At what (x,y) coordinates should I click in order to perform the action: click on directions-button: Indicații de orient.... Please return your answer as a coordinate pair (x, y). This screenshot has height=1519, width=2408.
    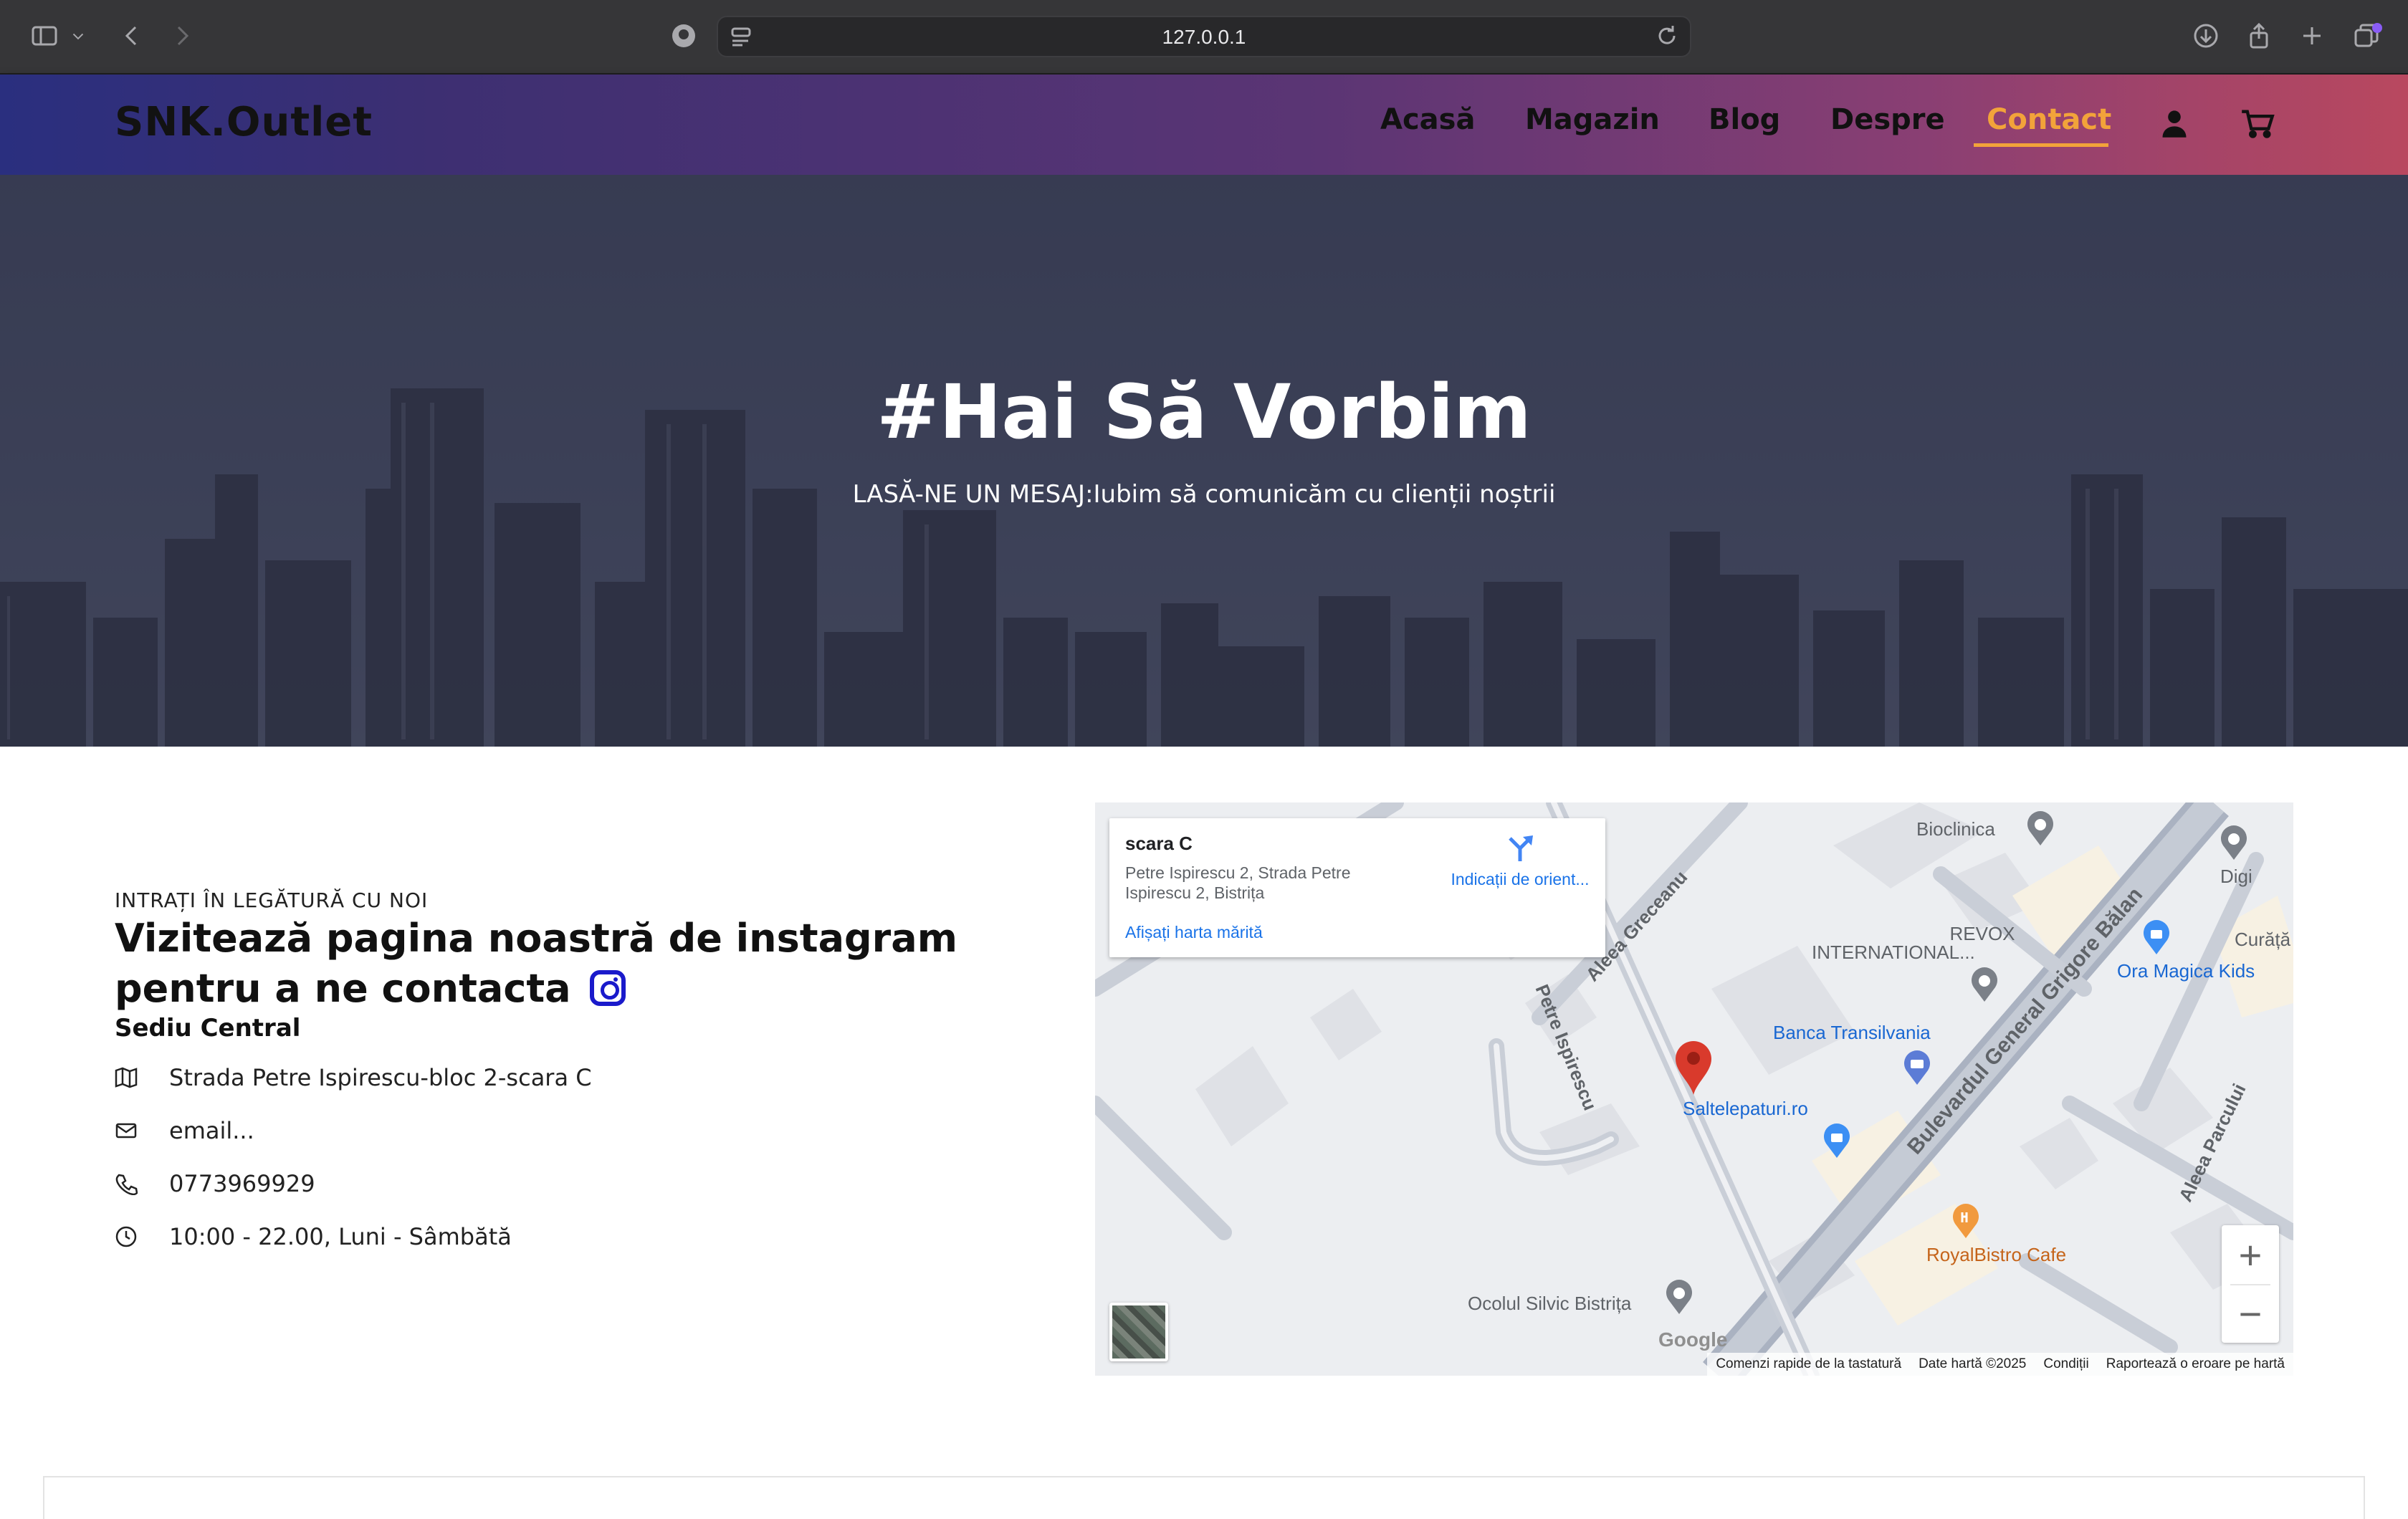
    Looking at the image, I should click on (1520, 861).